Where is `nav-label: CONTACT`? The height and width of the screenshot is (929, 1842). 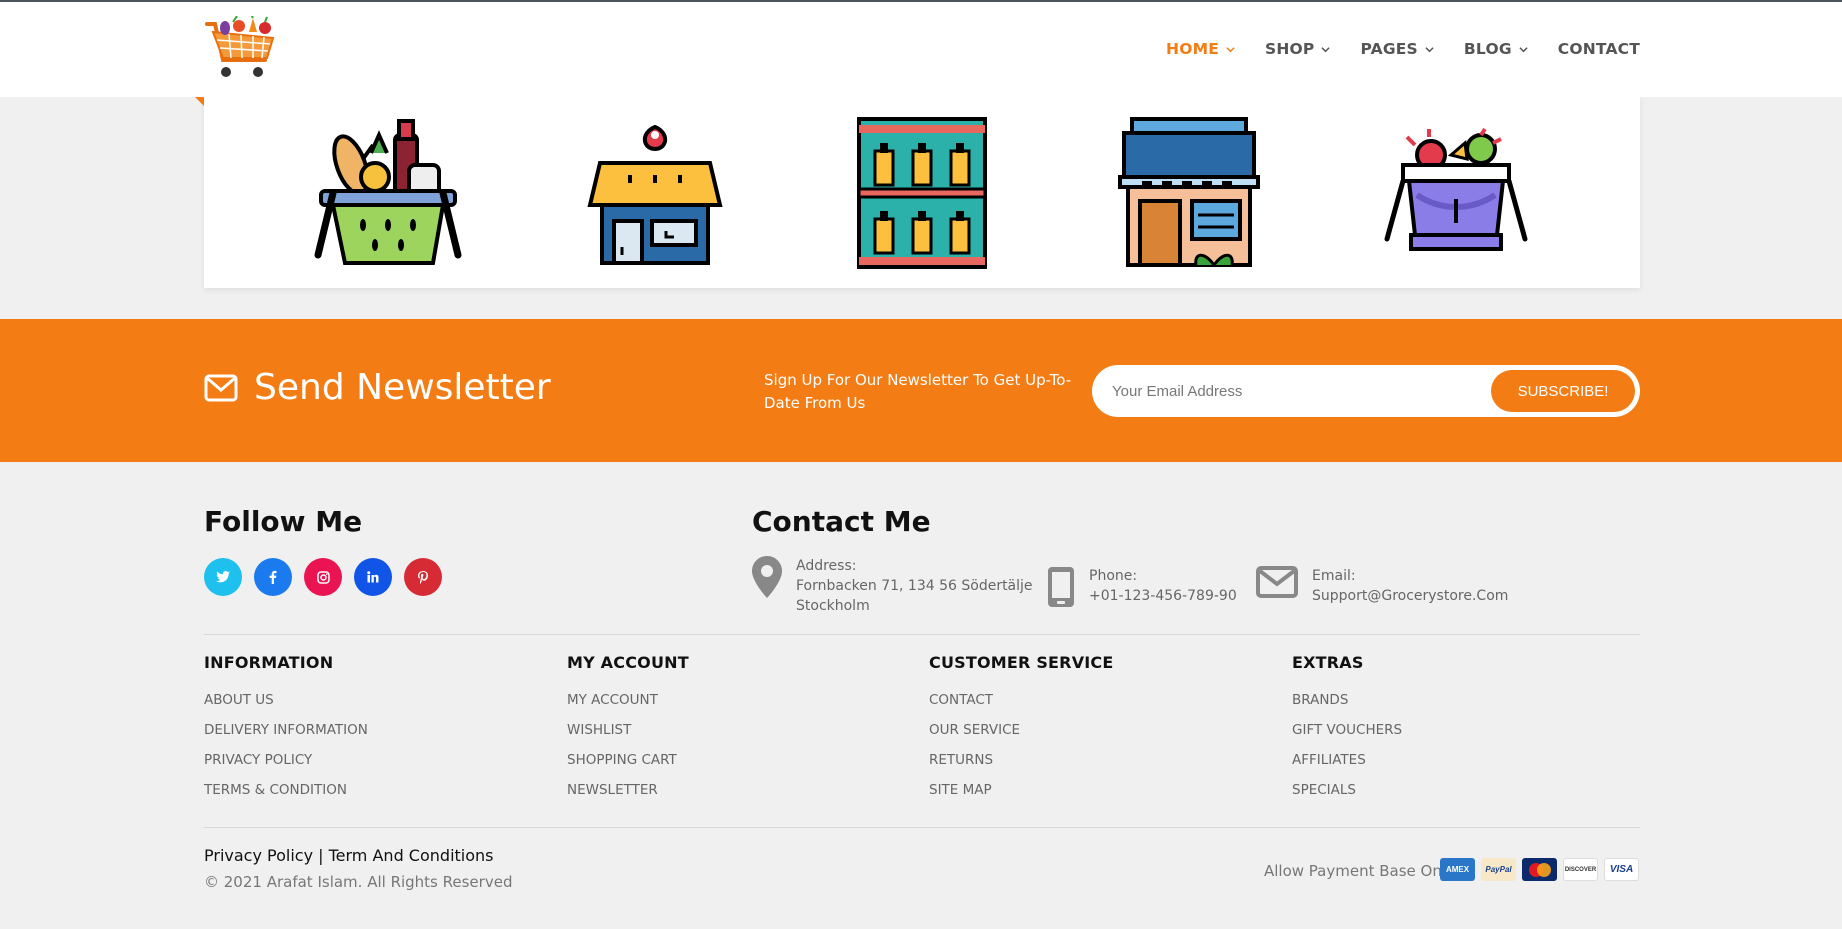
nav-label: CONTACT is located at coordinates (1598, 49).